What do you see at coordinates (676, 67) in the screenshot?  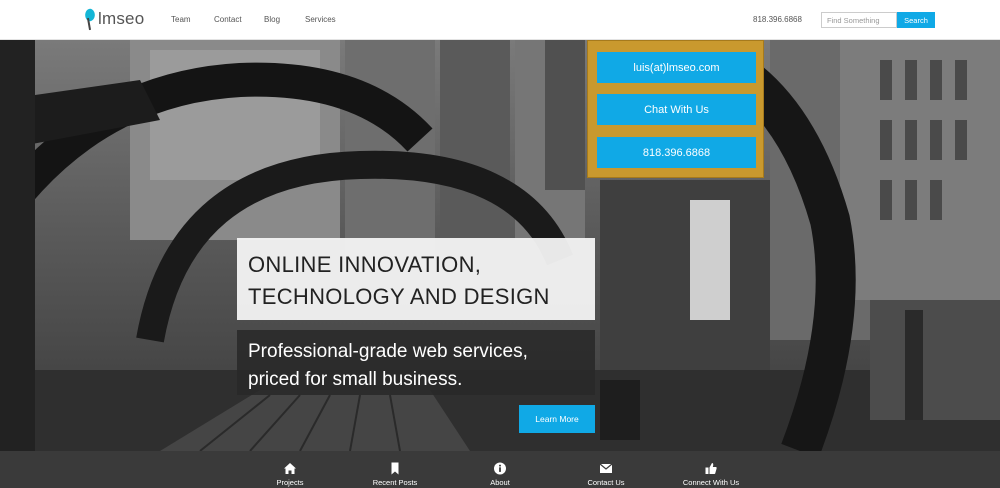 I see `email-button: luis(at)lmseo.com` at bounding box center [676, 67].